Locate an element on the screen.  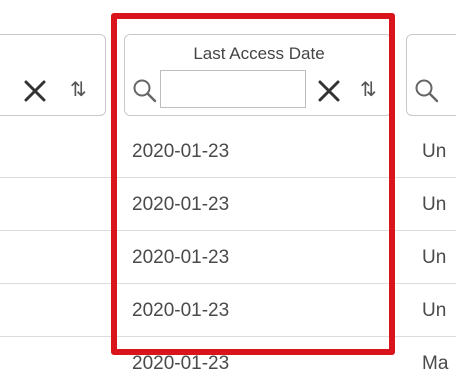
column-header-left is located at coordinates (53, 75).